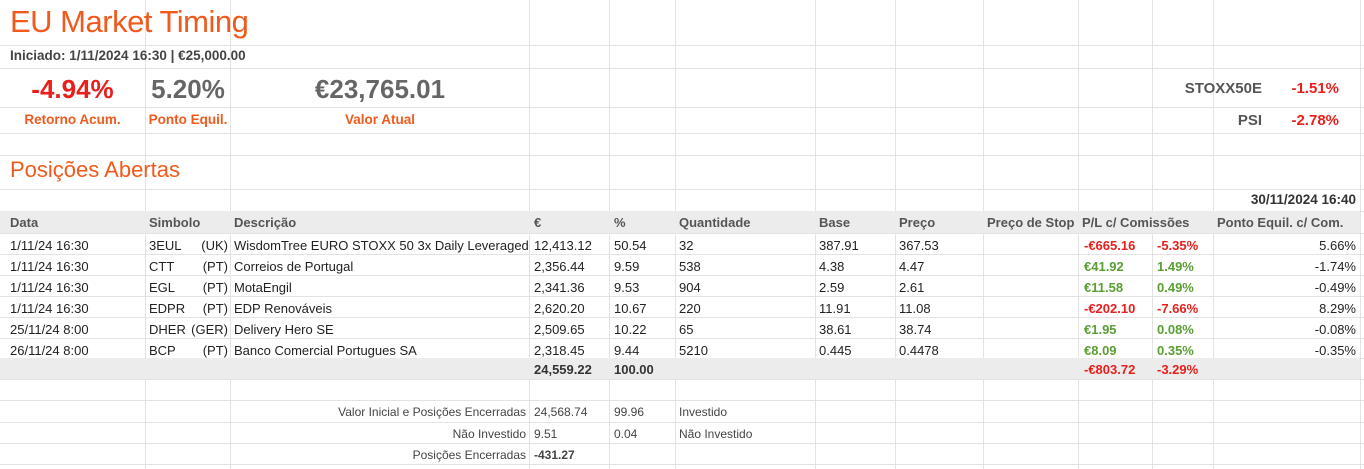 The height and width of the screenshot is (469, 1364). I want to click on col-eur: €, so click(537, 222).